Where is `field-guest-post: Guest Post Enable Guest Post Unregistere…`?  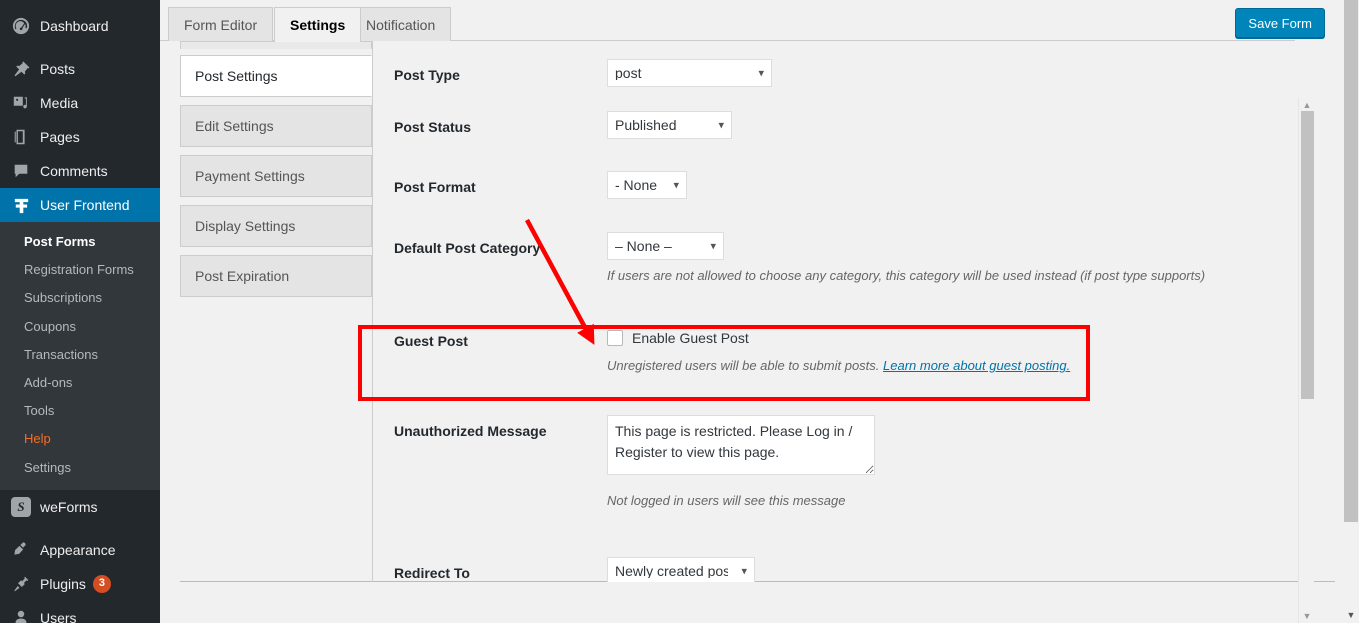
field-guest-post: Guest Post Enable Guest Post Unregistere… is located at coordinates (864, 341).